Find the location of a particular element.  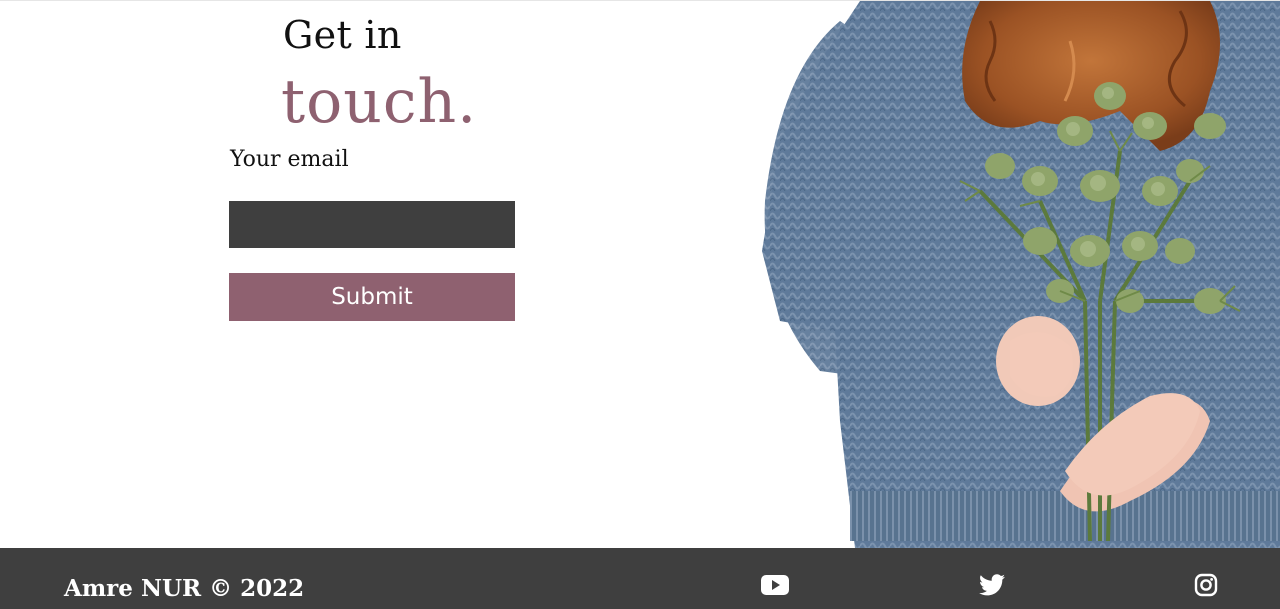

footer: Amre NUR © 2022 is located at coordinates (640, 578).